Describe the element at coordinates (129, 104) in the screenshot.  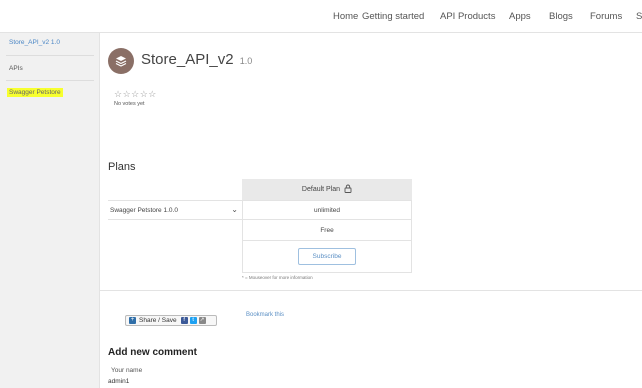
I see `votes-text: No votes yet` at that location.